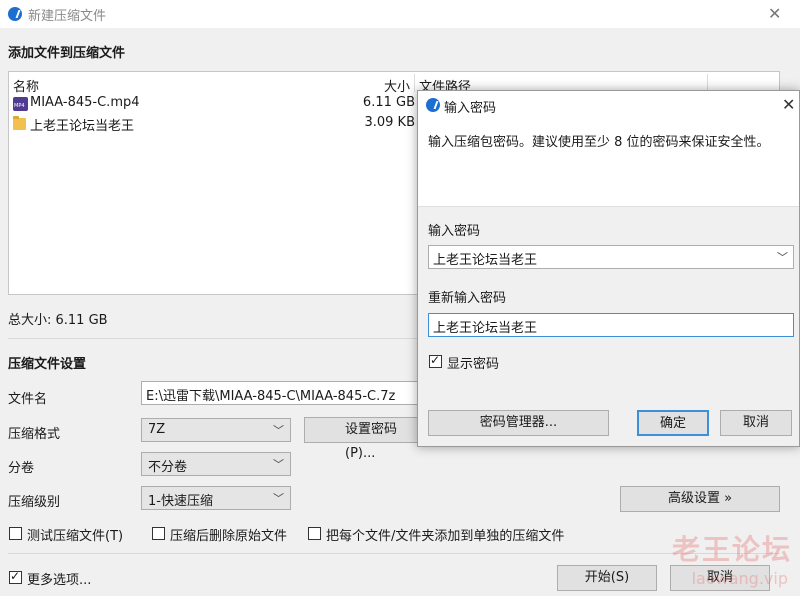 This screenshot has height=596, width=800. What do you see at coordinates (67, 16) in the screenshot?
I see `window-title: 新建压缩文件` at bounding box center [67, 16].